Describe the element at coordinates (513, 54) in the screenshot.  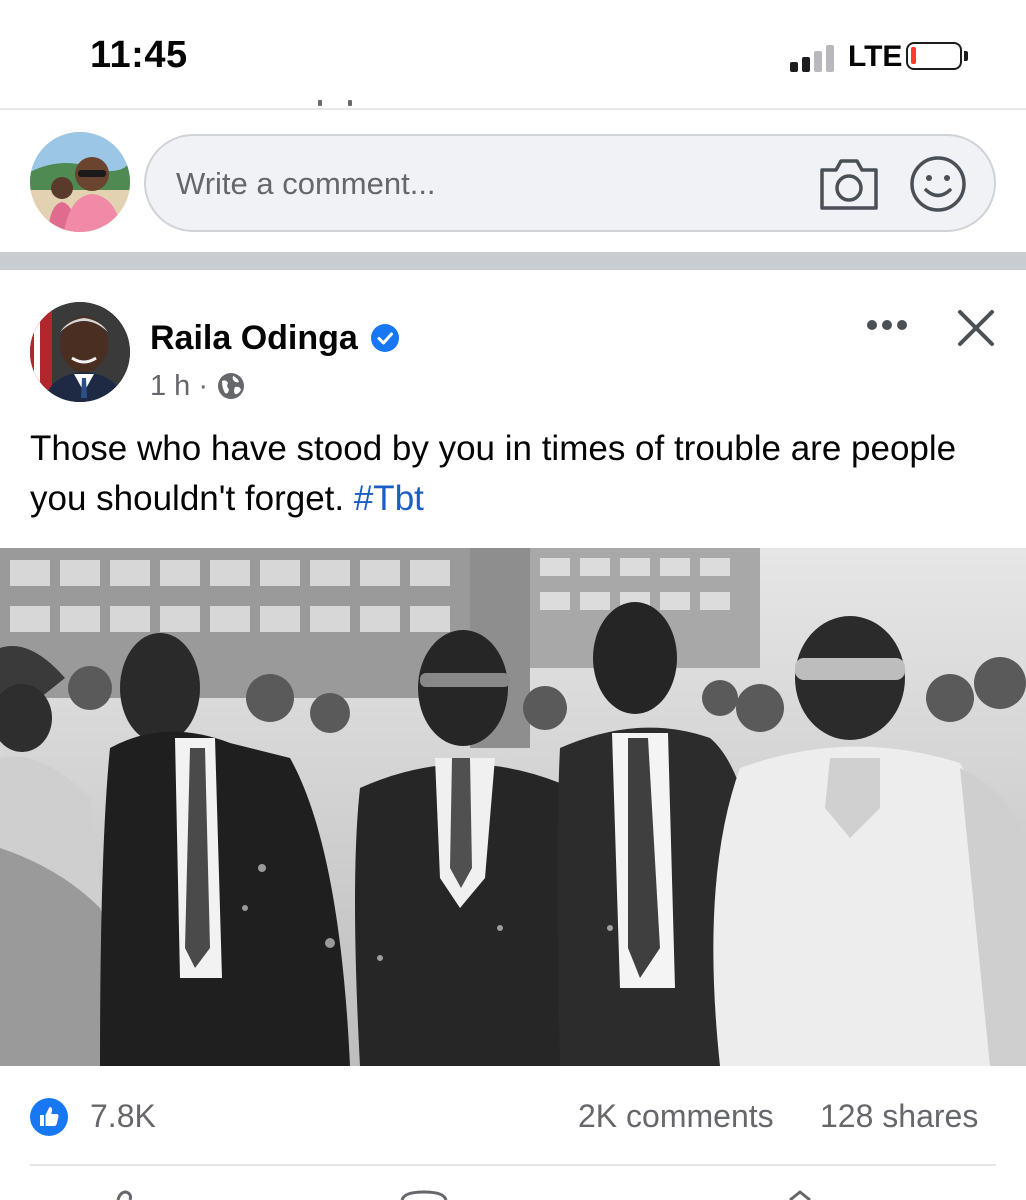
I see `status-bar: 11:45 LTE` at that location.